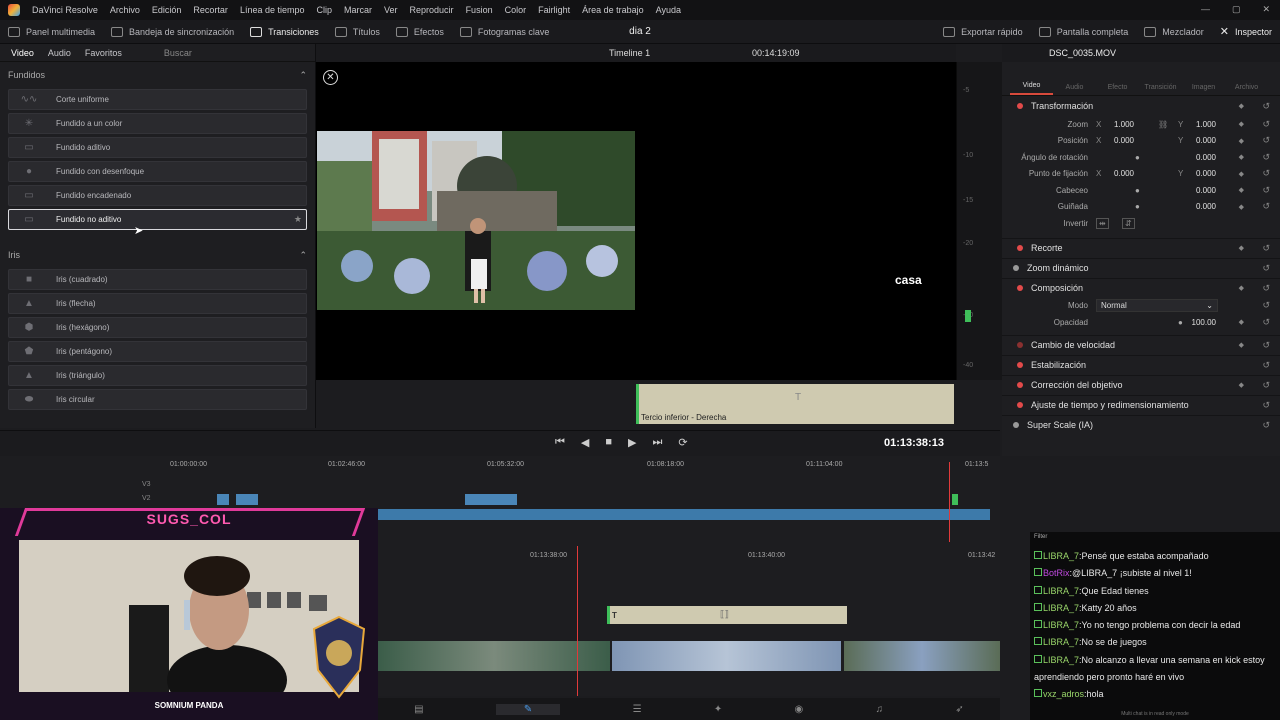 This screenshot has width=1280, height=720. I want to click on fusion-page-icon: ✦, so click(718, 709).